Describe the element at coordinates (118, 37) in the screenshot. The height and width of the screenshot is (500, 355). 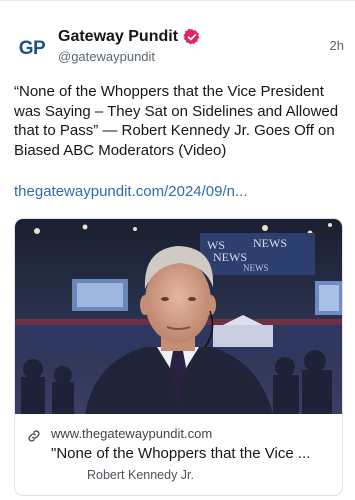
I see `display-name: Gateway Pundit` at that location.